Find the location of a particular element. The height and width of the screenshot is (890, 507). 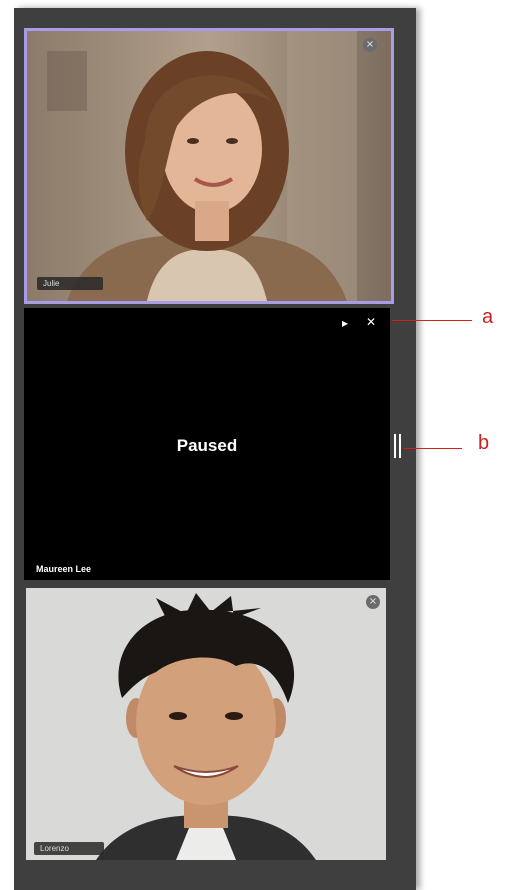

callout-line-b is located at coordinates (433, 448).